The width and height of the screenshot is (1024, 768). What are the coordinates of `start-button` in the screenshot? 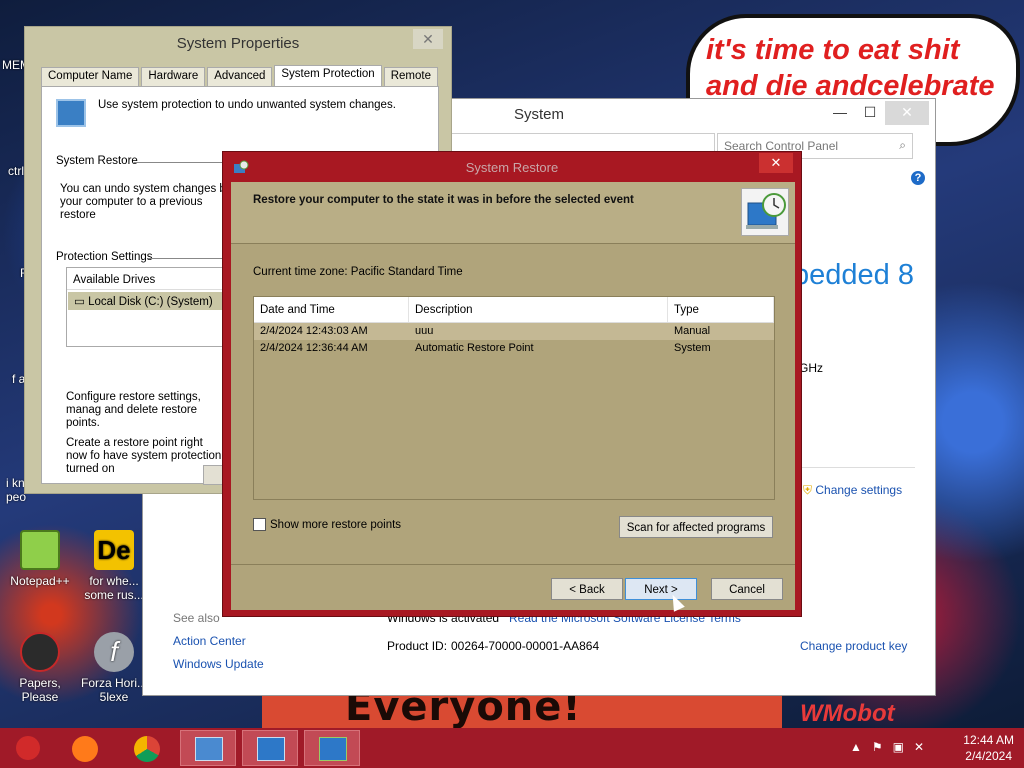 It's located at (30, 748).